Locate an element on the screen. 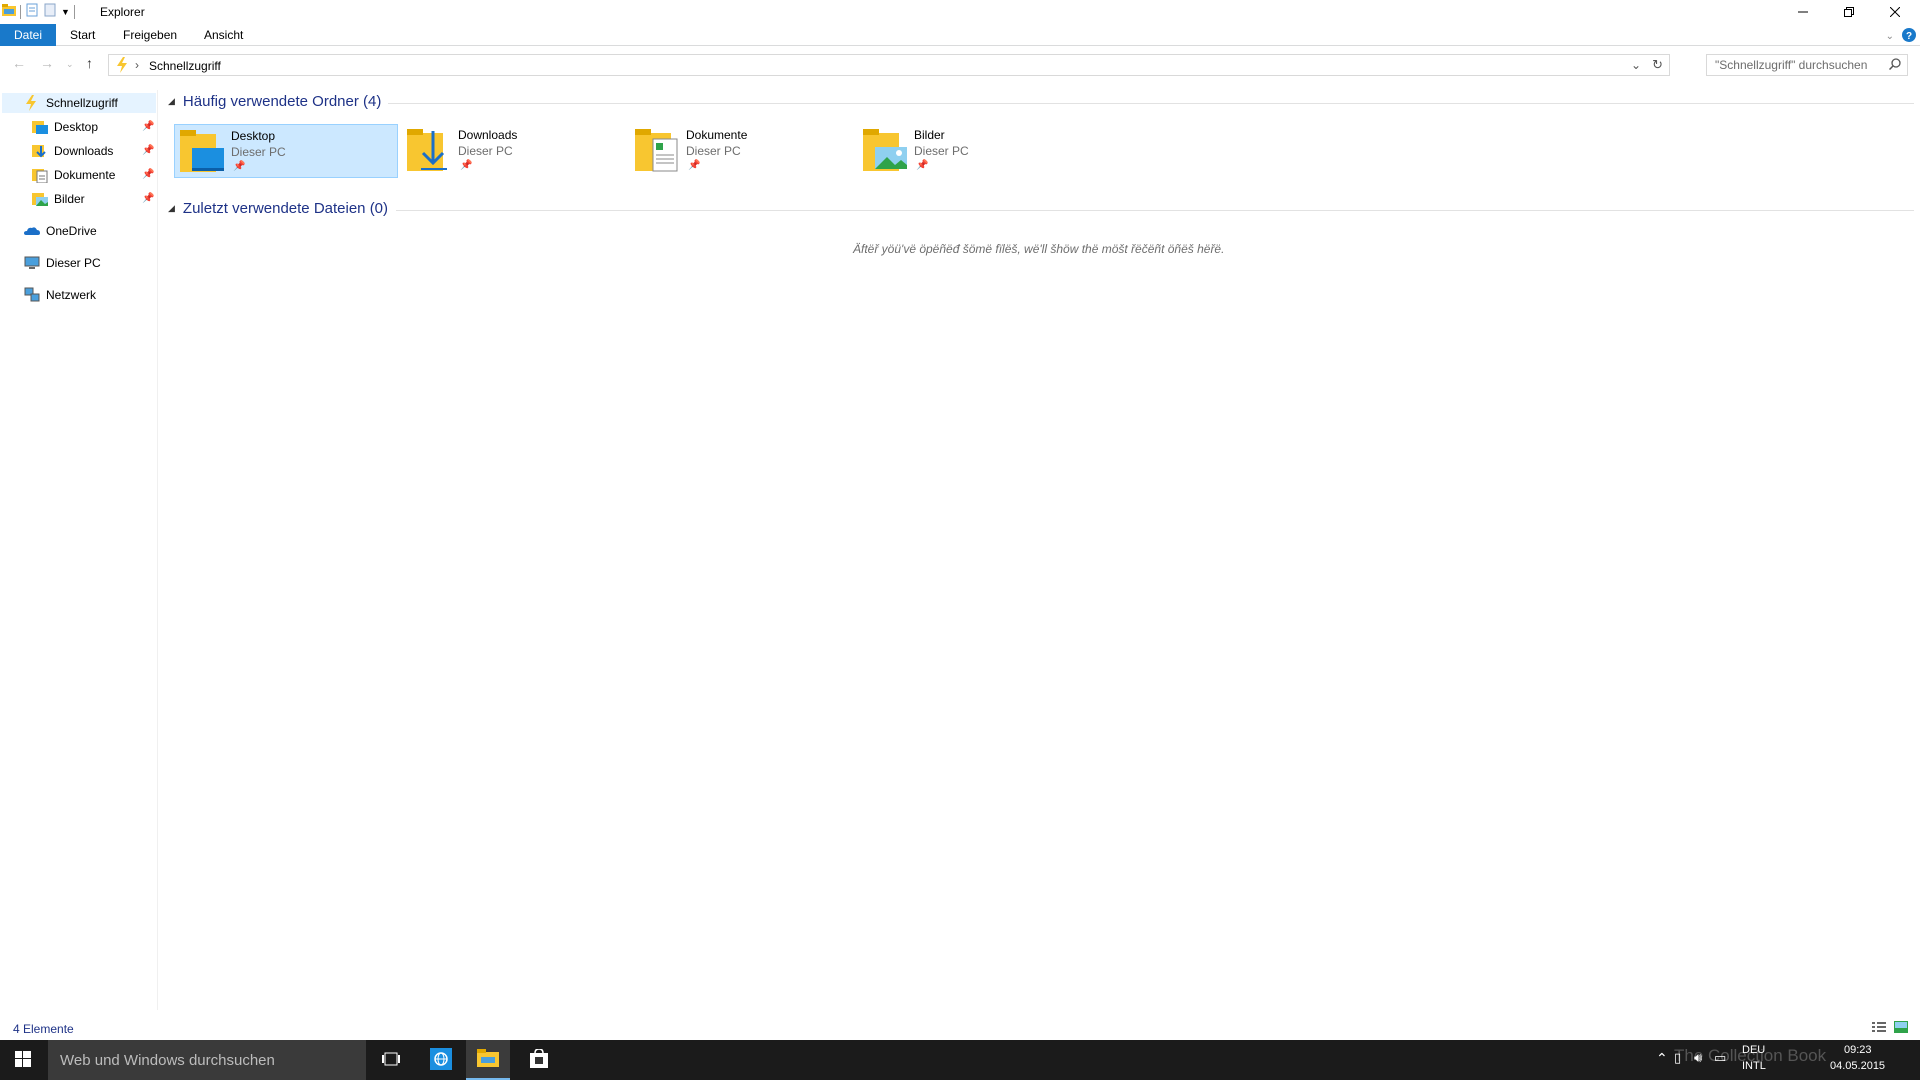 This screenshot has height=1080, width=1920. tab-ansicht: Ansicht is located at coordinates (223, 35).